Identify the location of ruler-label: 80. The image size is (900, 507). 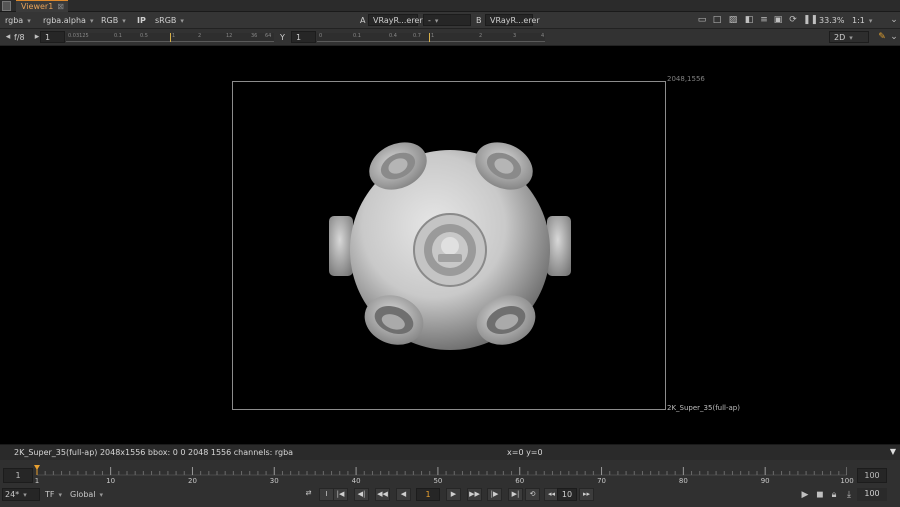
(683, 481).